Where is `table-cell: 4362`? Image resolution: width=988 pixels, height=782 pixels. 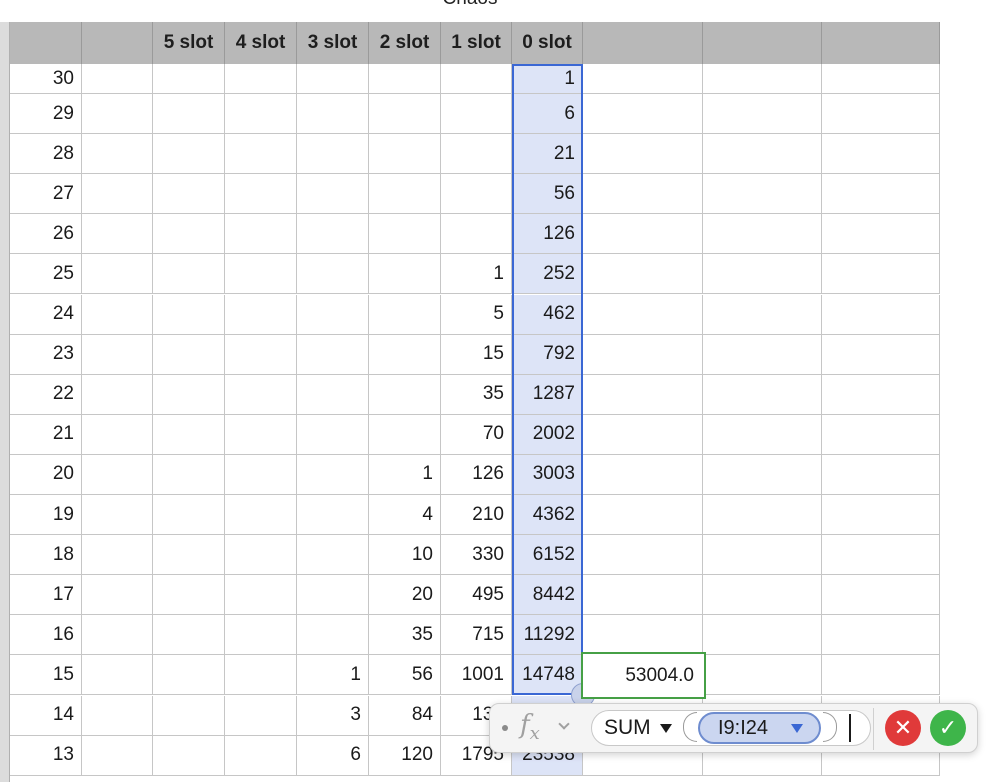 table-cell: 4362 is located at coordinates (547, 515).